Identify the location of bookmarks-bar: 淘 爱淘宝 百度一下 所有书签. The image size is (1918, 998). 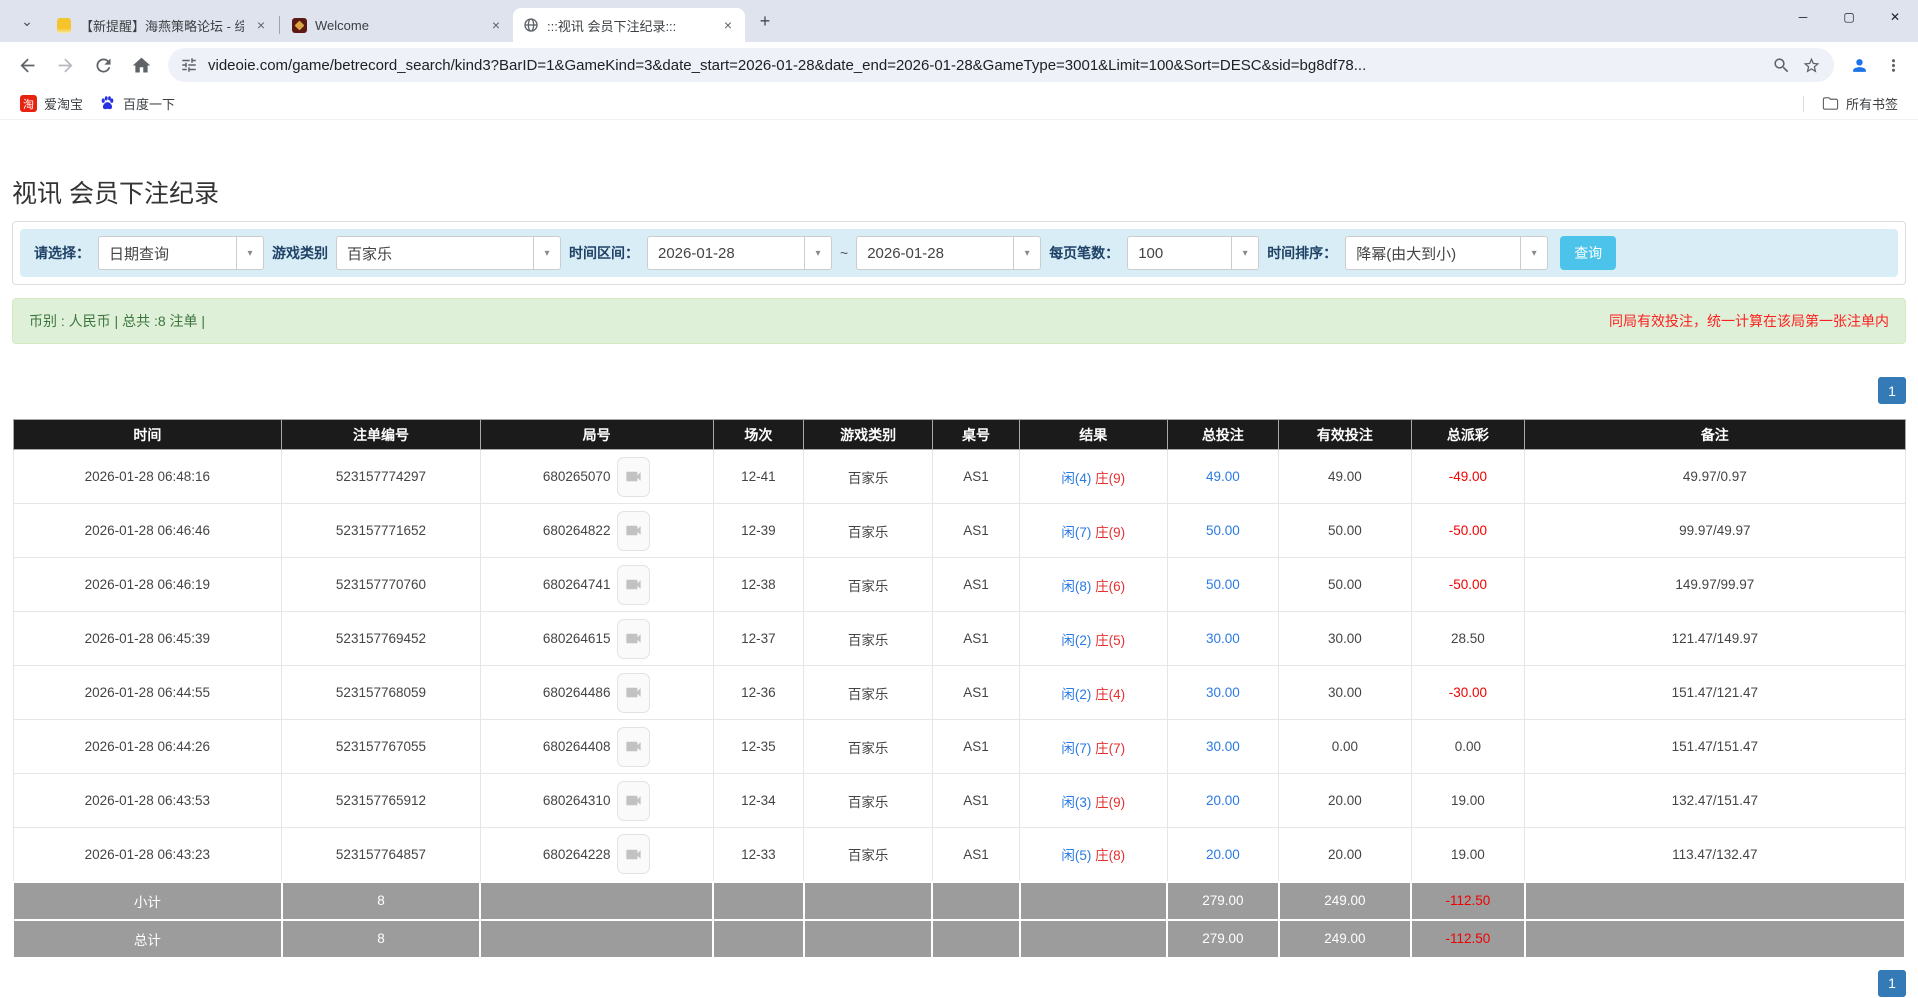
(959, 104).